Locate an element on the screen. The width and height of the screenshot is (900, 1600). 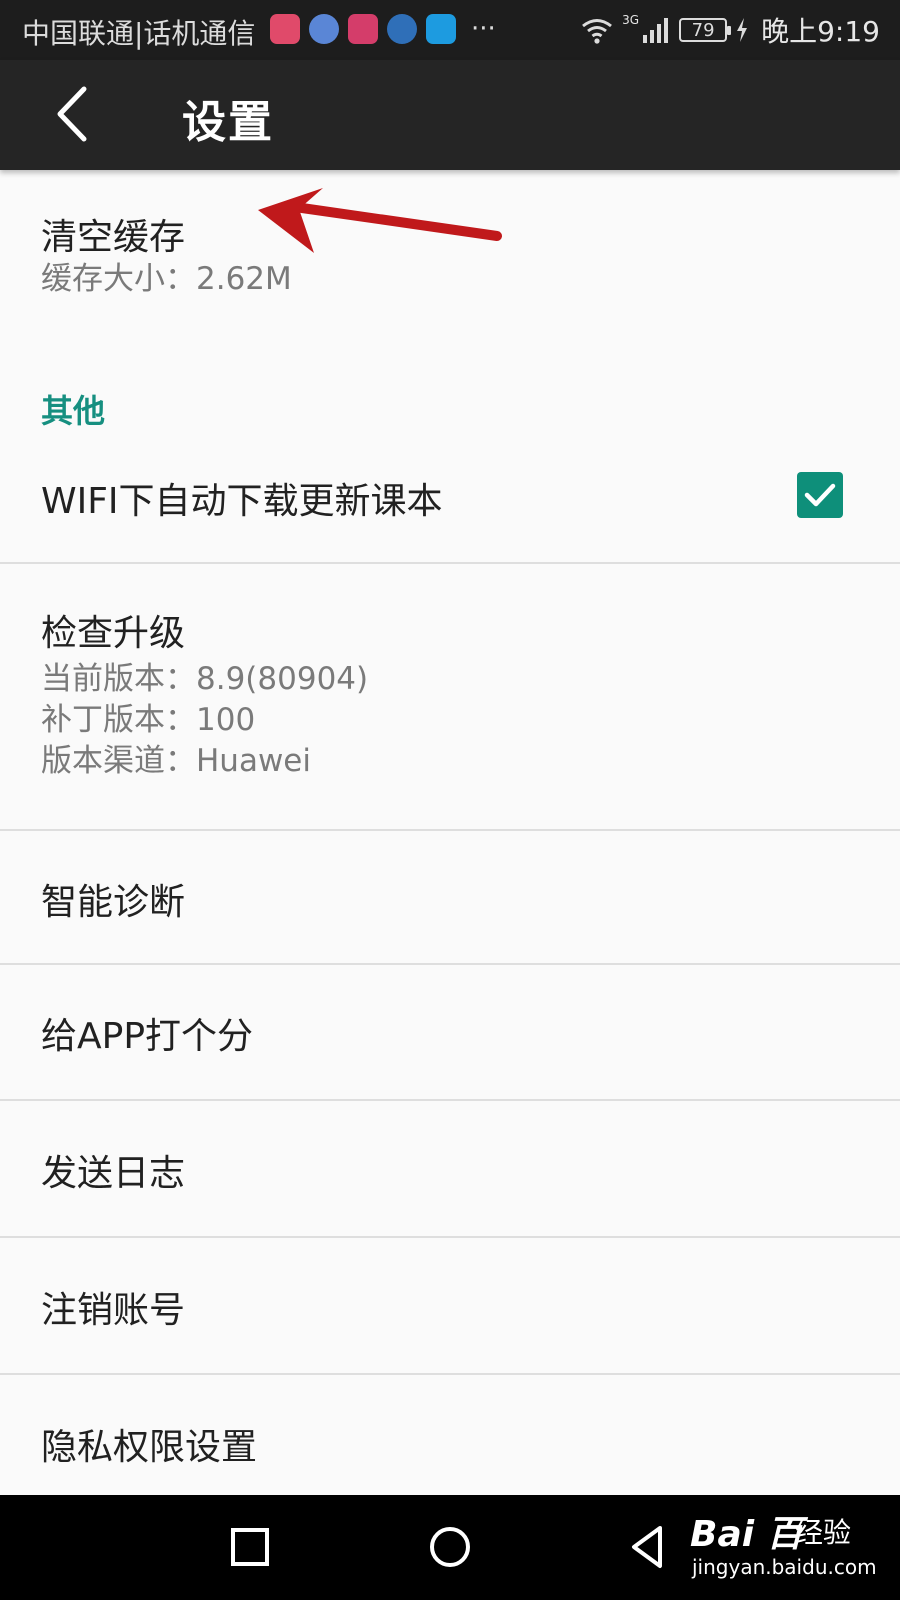
smart-diagnosis-title: 智能诊断 is located at coordinates (113, 902).